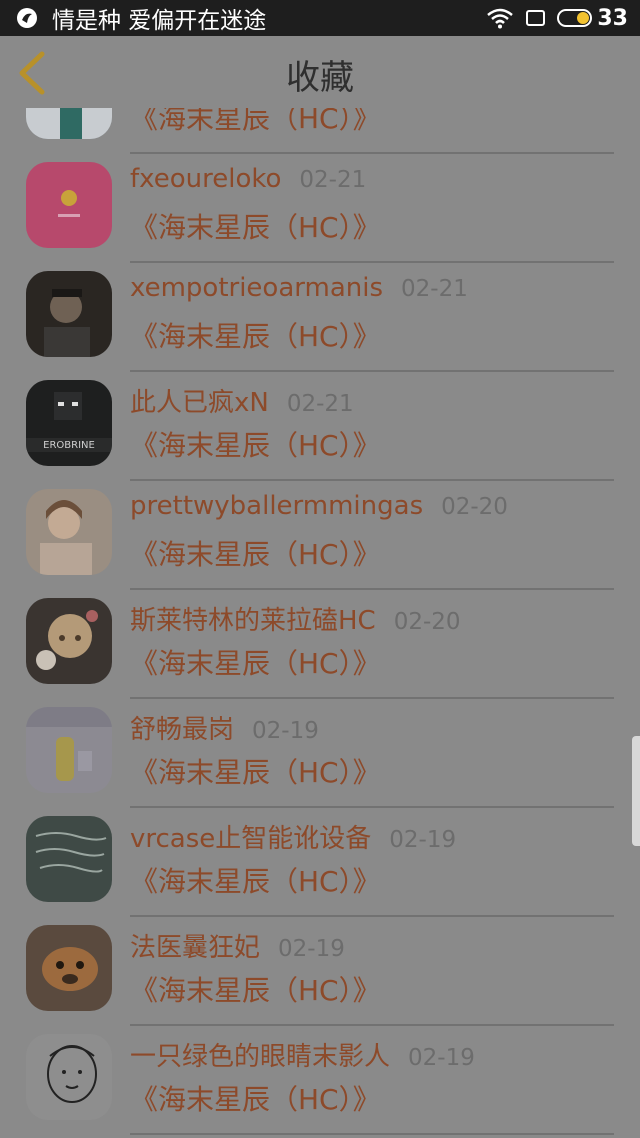 Image resolution: width=640 pixels, height=1138 pixels. What do you see at coordinates (372, 1134) in the screenshot?
I see `divider` at bounding box center [372, 1134].